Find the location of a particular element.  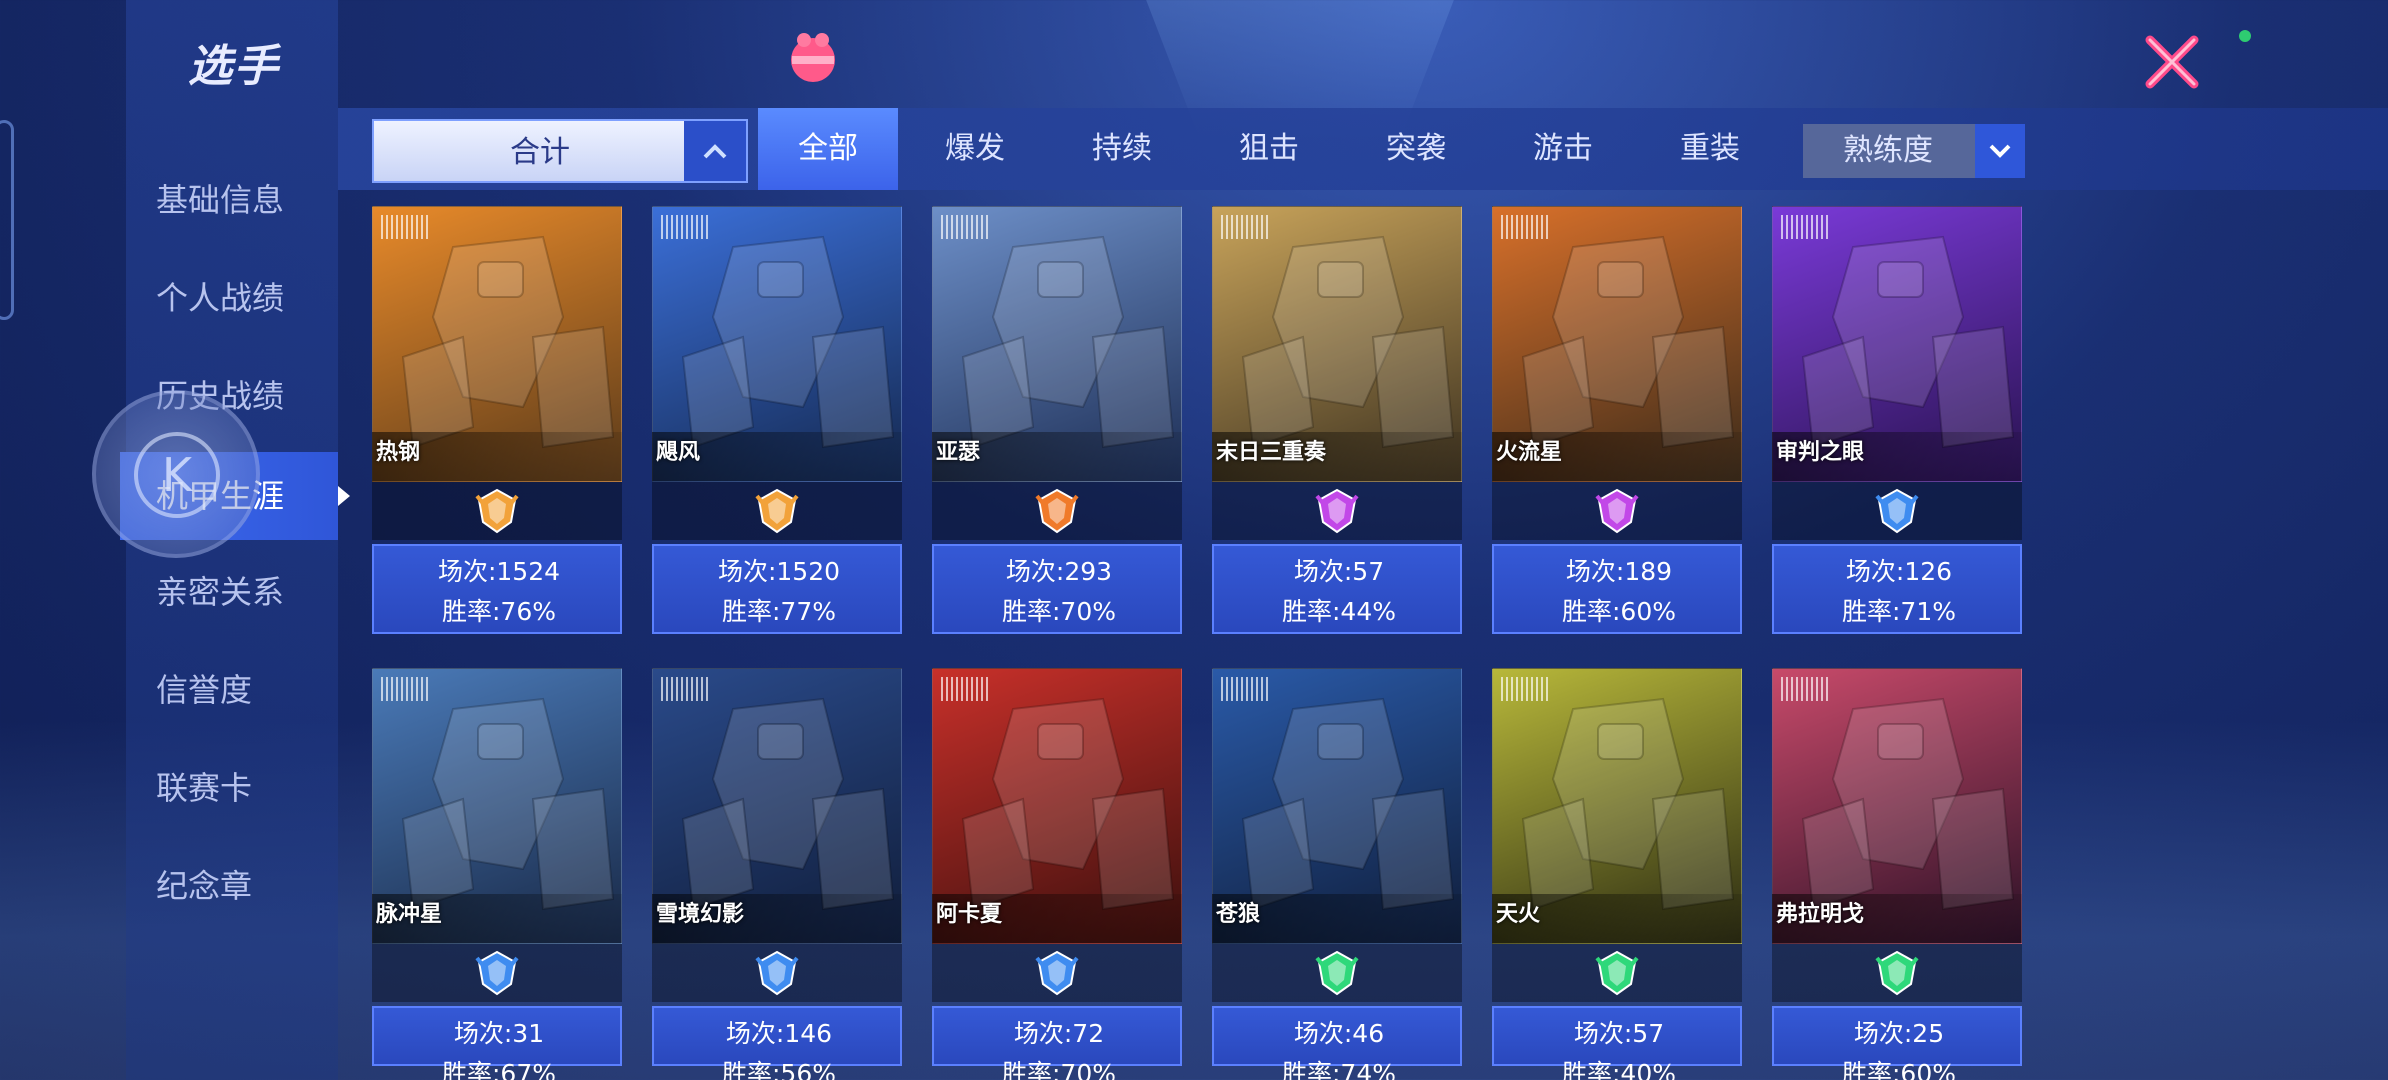

mech-stats-panel: 场次:146 胜率:56% is located at coordinates (777, 1043).